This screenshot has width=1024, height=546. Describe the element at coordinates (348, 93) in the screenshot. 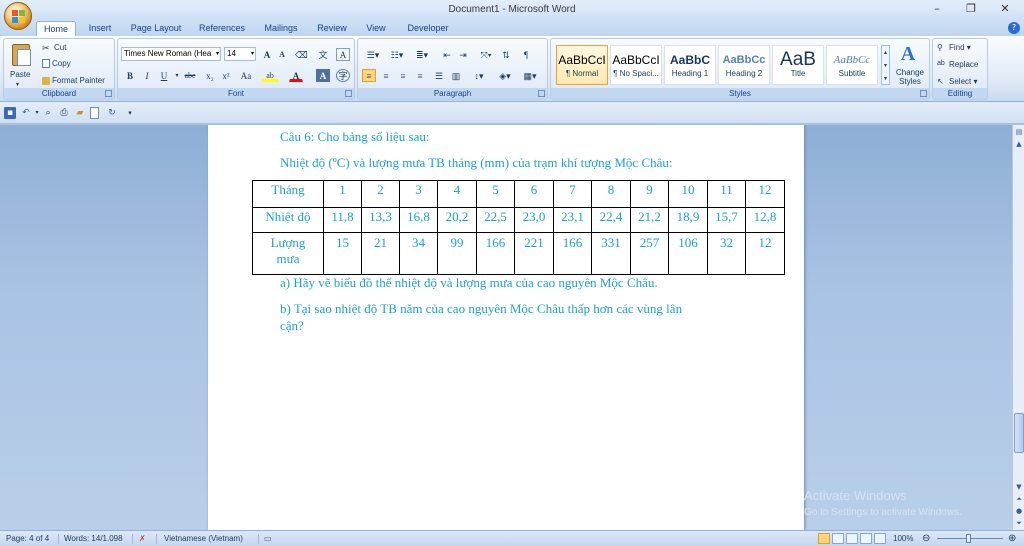

I see `font-launcher-icon` at that location.